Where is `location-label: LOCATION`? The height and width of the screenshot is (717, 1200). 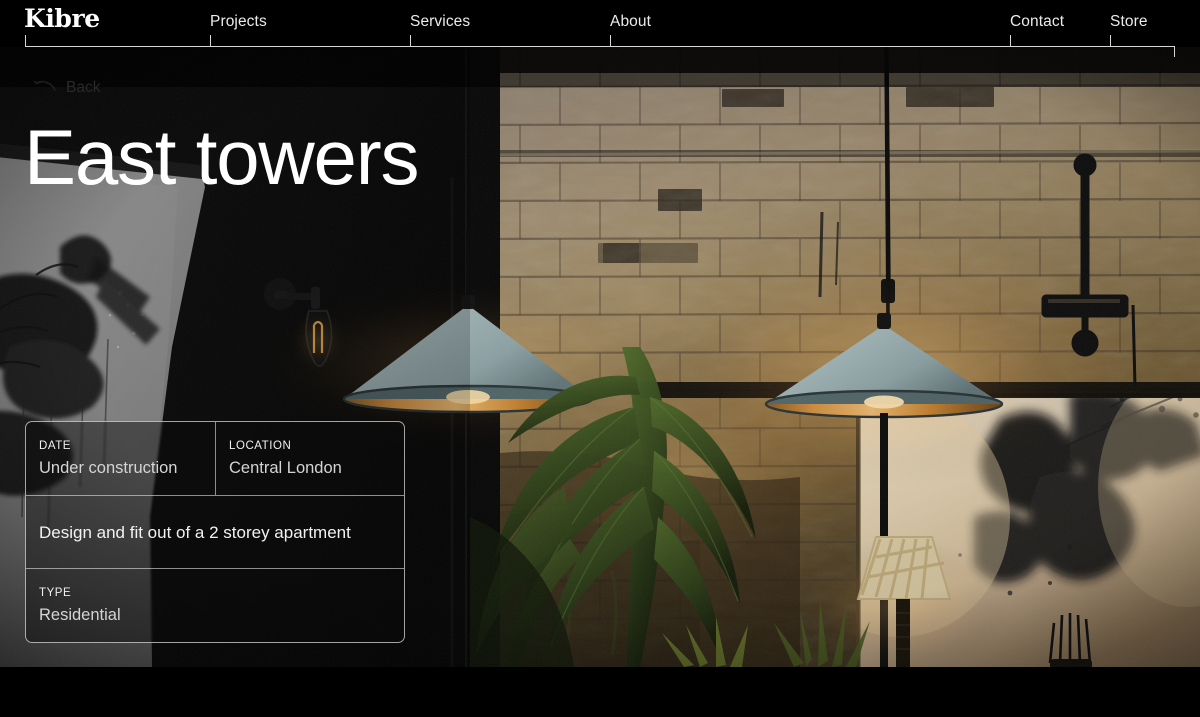
location-label: LOCATION is located at coordinates (260, 446).